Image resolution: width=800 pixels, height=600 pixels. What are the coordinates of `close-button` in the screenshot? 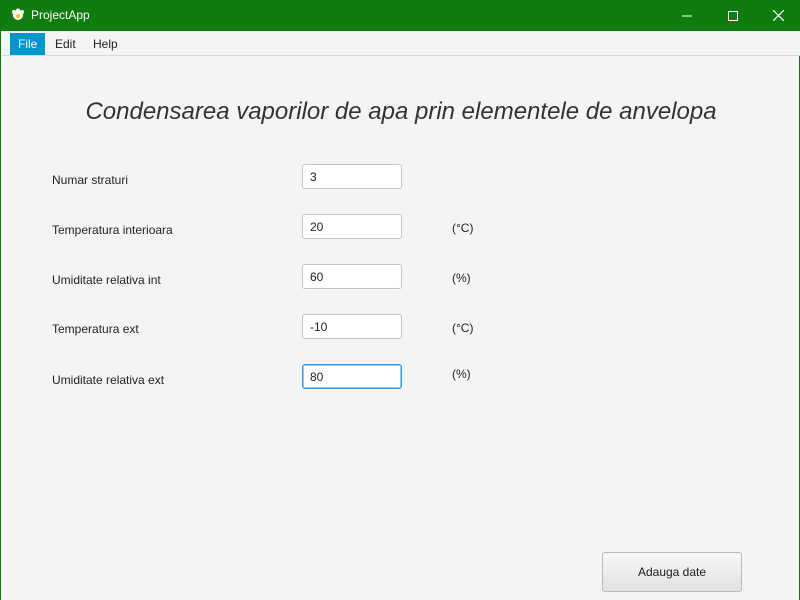 It's located at (777, 15).